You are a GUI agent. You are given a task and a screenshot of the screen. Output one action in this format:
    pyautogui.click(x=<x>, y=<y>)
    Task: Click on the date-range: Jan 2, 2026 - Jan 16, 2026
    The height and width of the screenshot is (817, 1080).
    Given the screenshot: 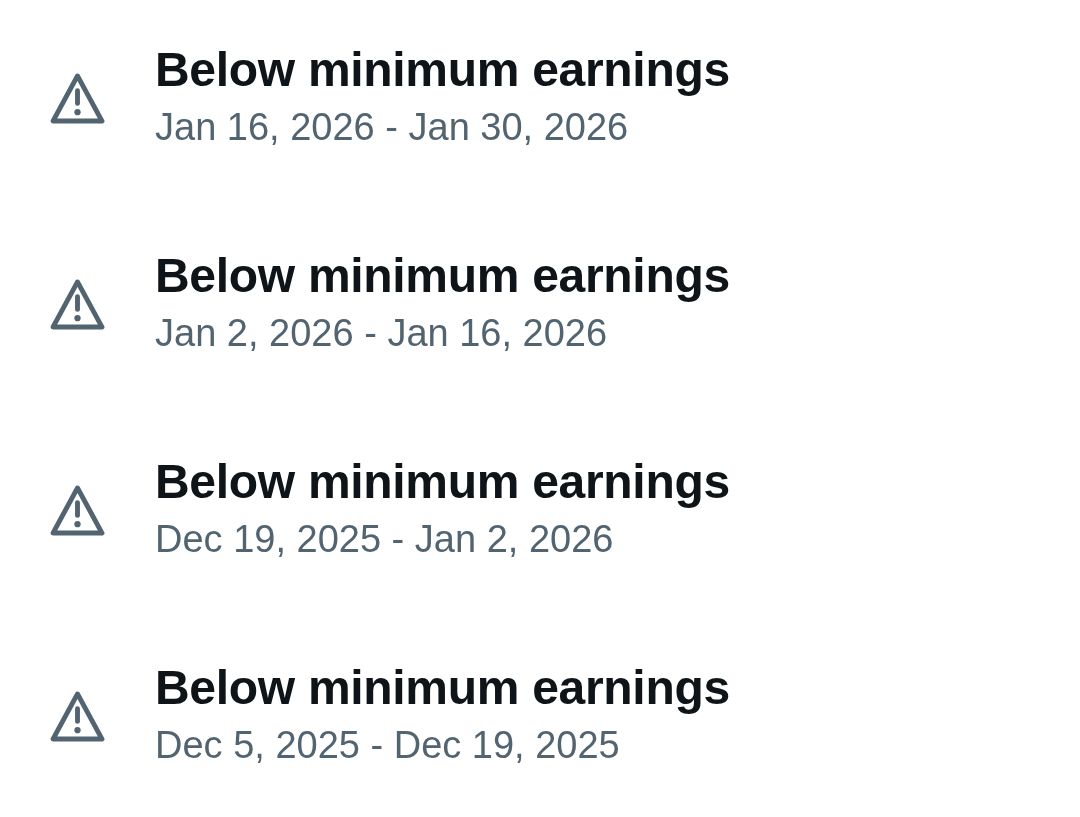 What is the action you would take?
    pyautogui.click(x=382, y=333)
    